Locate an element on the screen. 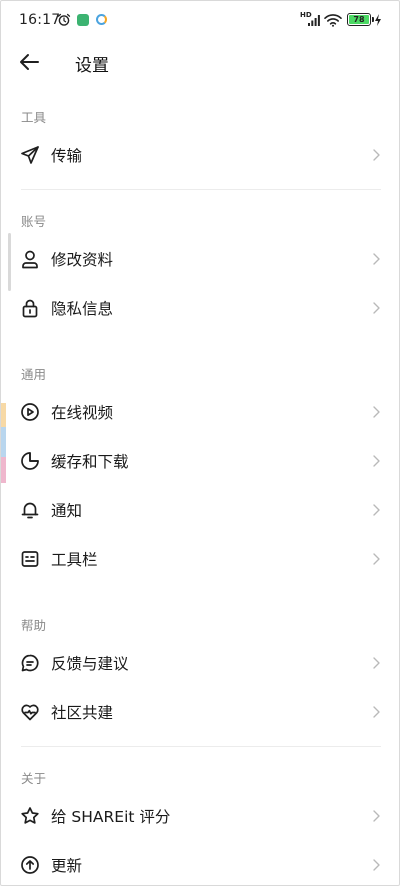 The width and height of the screenshot is (400, 886). send-icon is located at coordinates (30, 155).